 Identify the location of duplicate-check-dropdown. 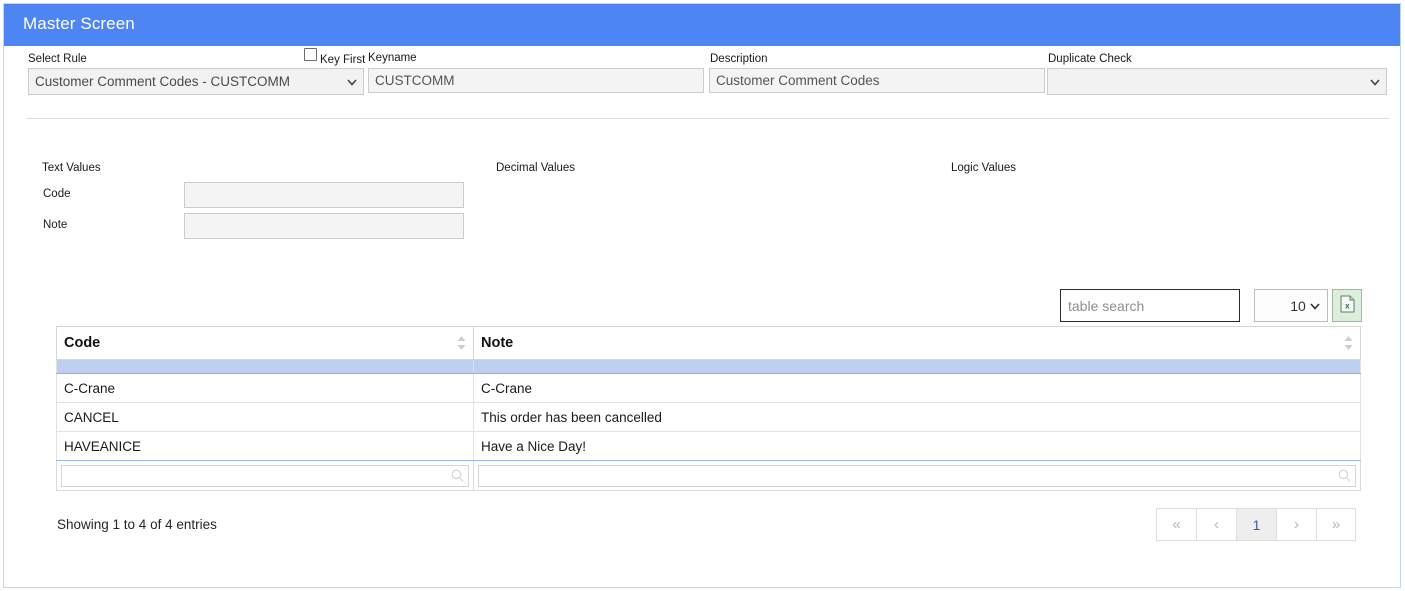
(1217, 81).